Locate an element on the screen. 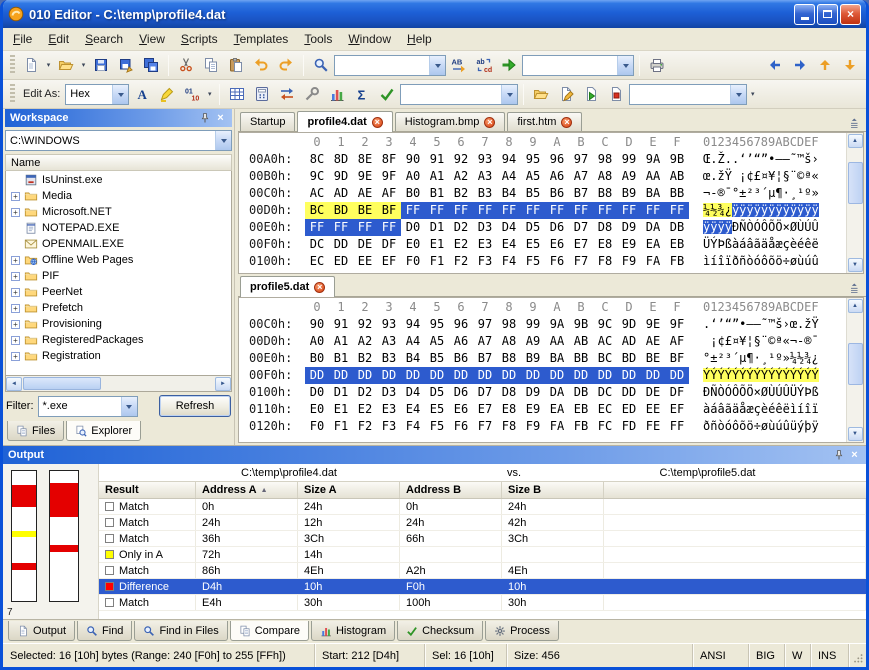 This screenshot has width=869, height=670. hex-byte: E2 is located at coordinates (461, 244).